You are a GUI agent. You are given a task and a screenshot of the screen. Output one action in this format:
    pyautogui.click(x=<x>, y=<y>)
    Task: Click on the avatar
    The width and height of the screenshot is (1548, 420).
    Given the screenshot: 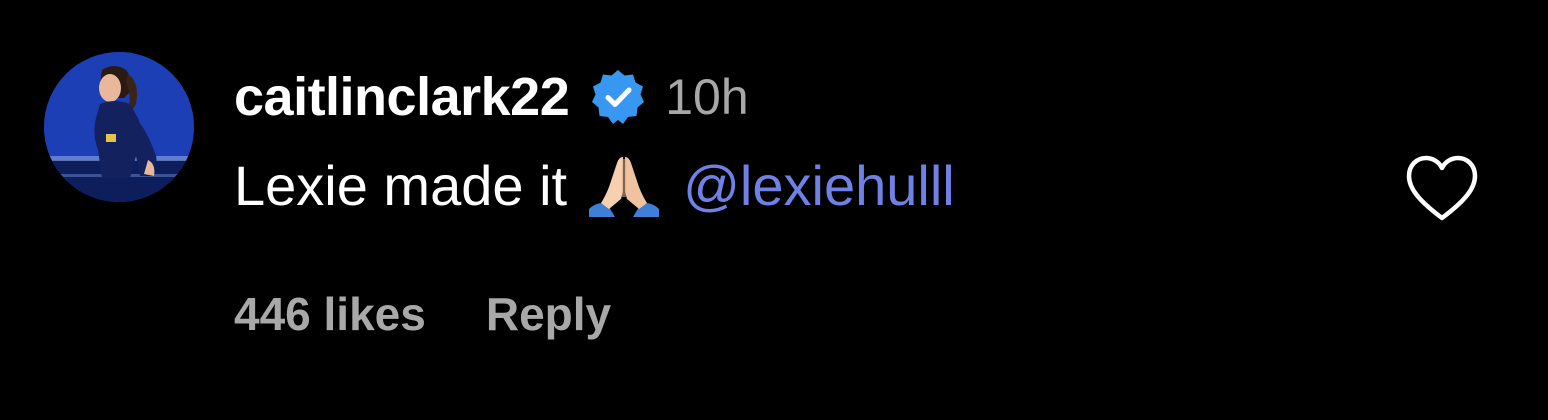 What is the action you would take?
    pyautogui.click(x=119, y=127)
    